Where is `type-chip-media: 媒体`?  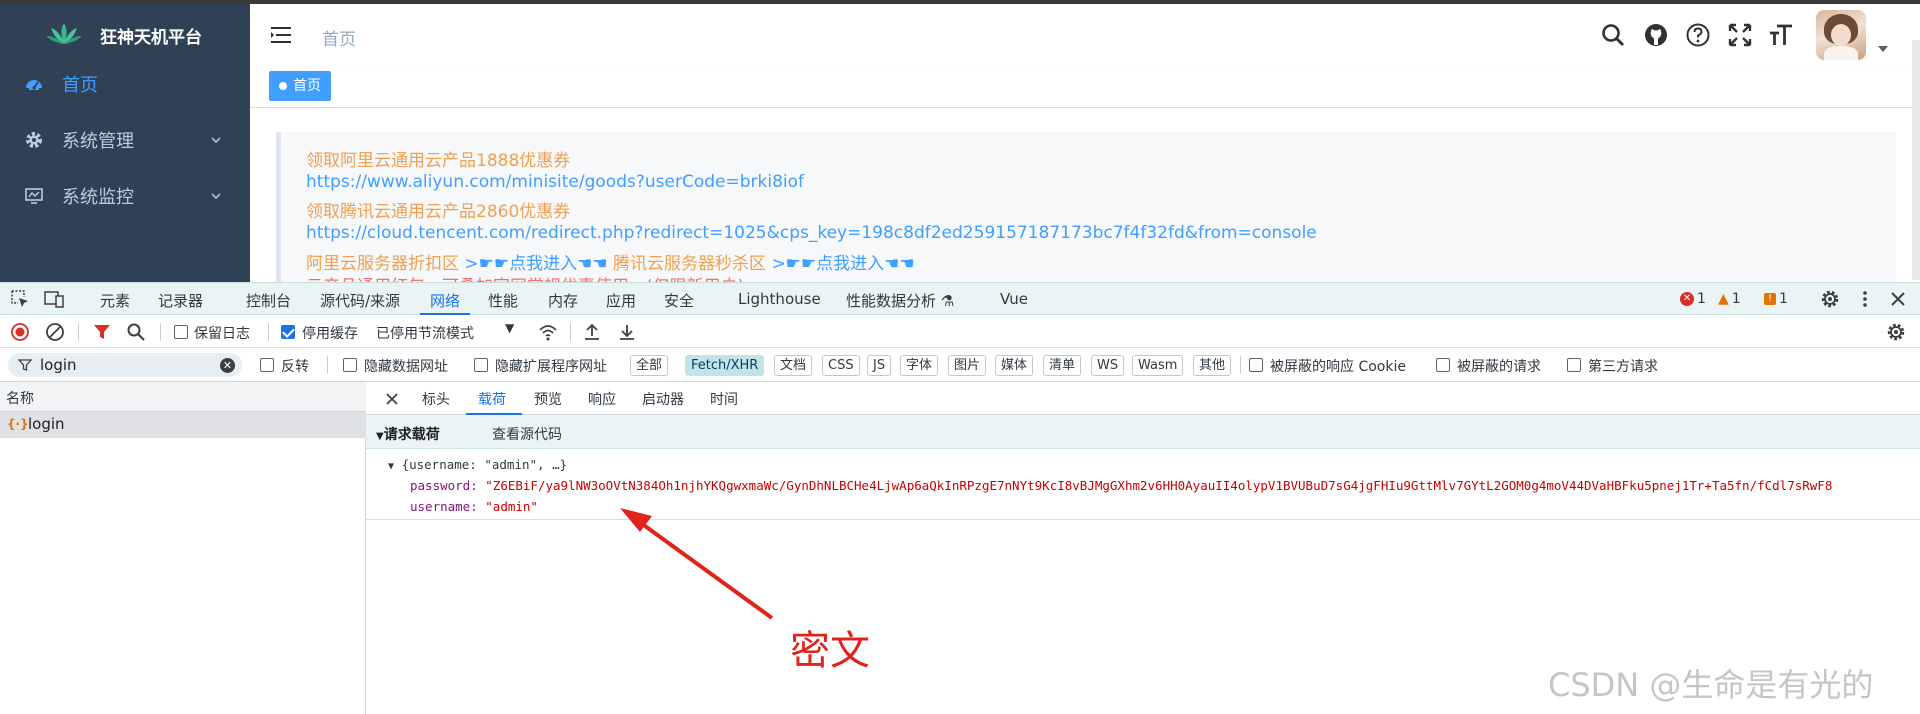 type-chip-media: 媒体 is located at coordinates (1014, 365).